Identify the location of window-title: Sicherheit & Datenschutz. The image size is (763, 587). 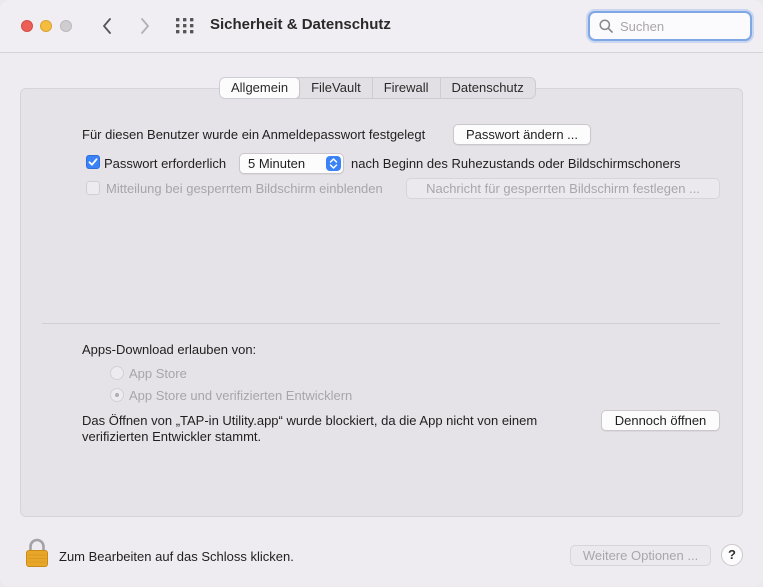
(300, 24).